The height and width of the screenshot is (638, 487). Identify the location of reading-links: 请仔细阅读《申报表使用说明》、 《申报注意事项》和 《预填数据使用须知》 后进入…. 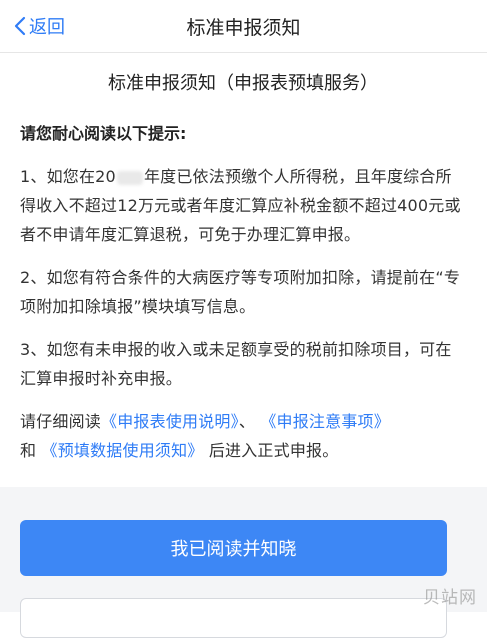
(243, 436).